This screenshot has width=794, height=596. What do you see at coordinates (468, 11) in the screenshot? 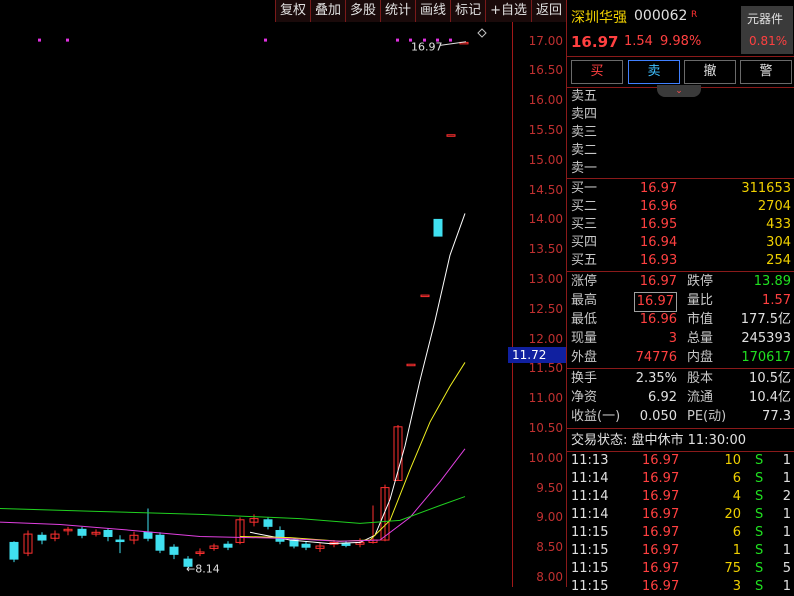
I see `toolbar-button-5: 标记` at bounding box center [468, 11].